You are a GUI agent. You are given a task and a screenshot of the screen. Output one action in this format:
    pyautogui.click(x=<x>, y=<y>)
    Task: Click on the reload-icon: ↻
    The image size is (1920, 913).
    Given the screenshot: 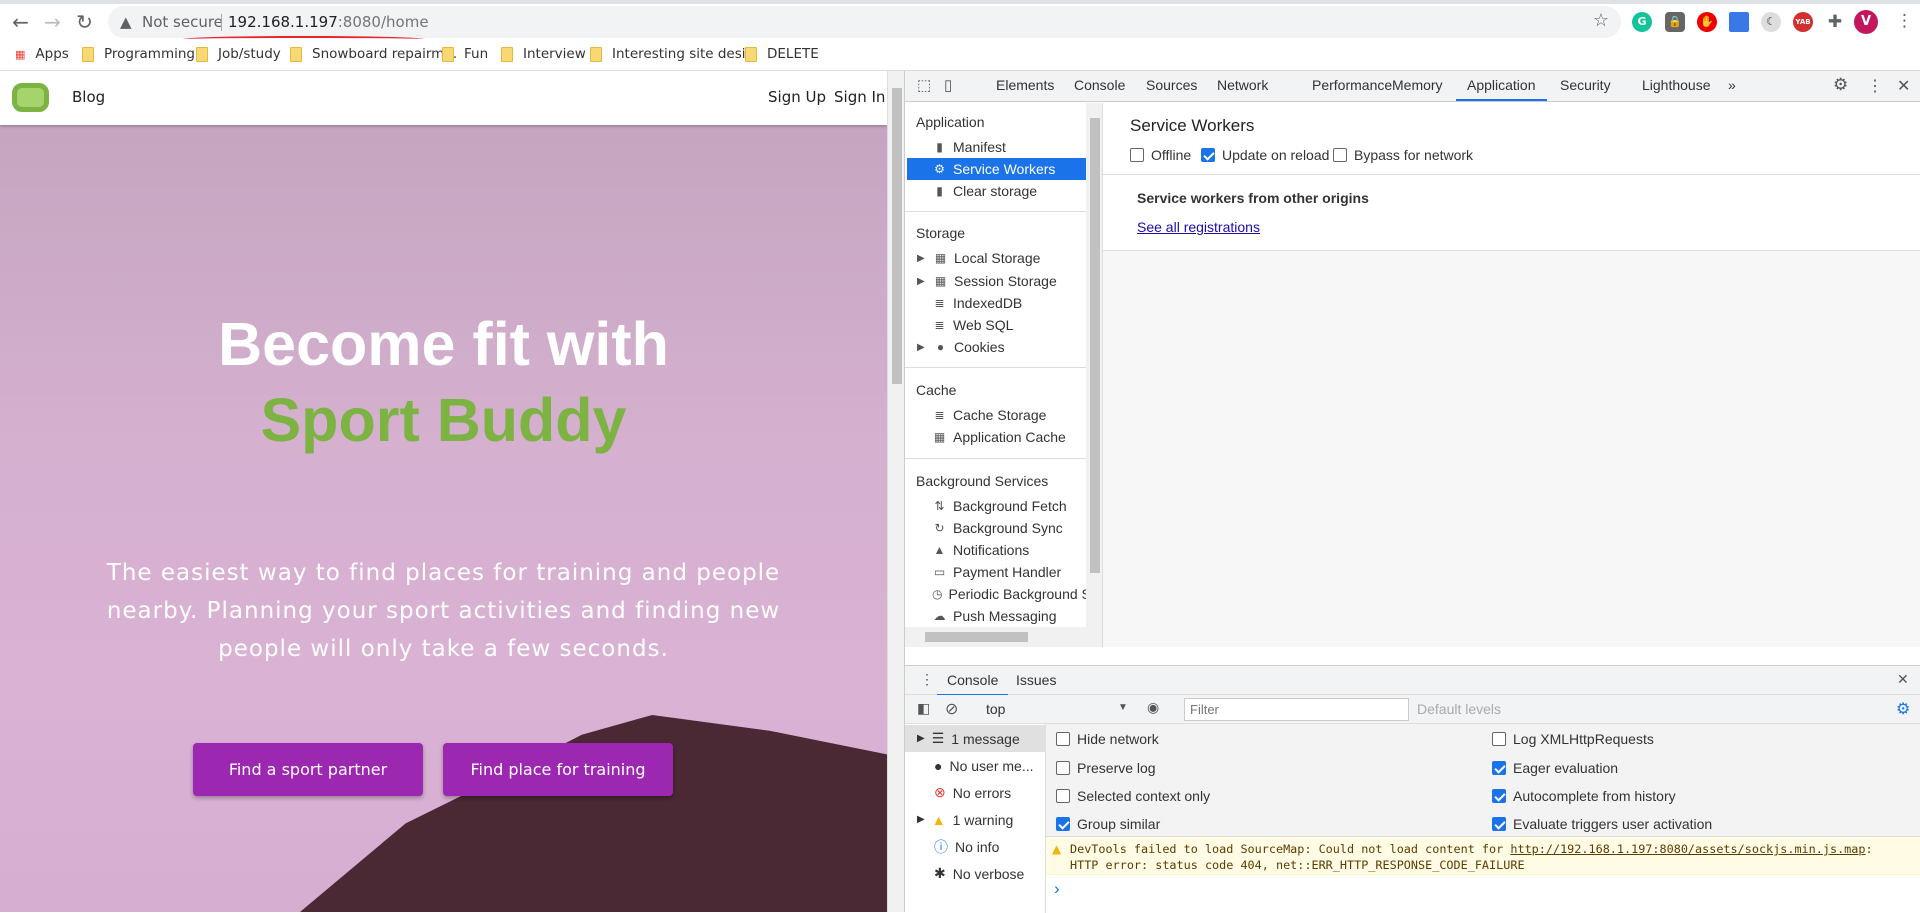 What is the action you would take?
    pyautogui.click(x=84, y=22)
    